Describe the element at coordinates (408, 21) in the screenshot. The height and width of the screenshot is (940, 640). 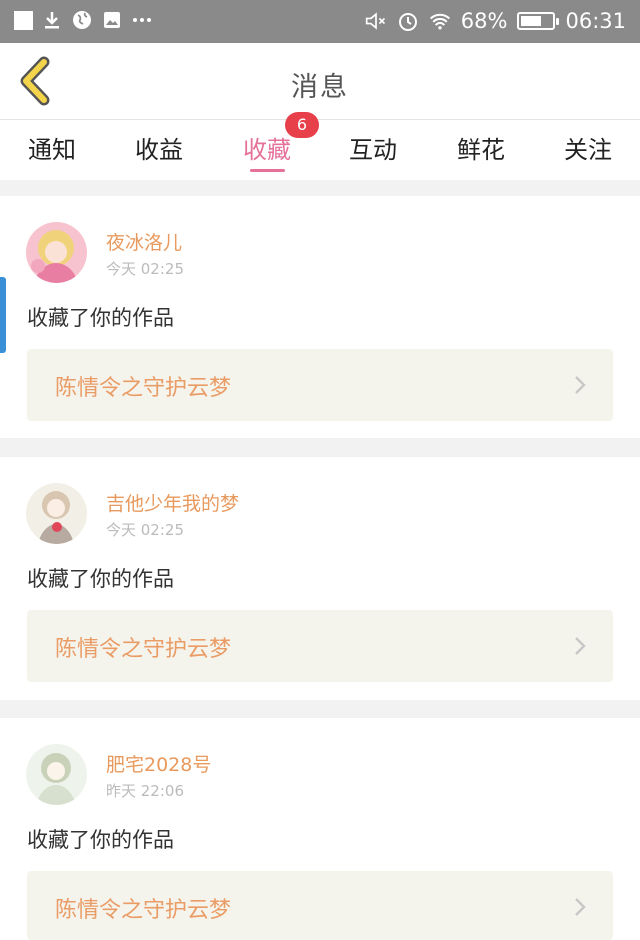
I see `alarm-icon` at that location.